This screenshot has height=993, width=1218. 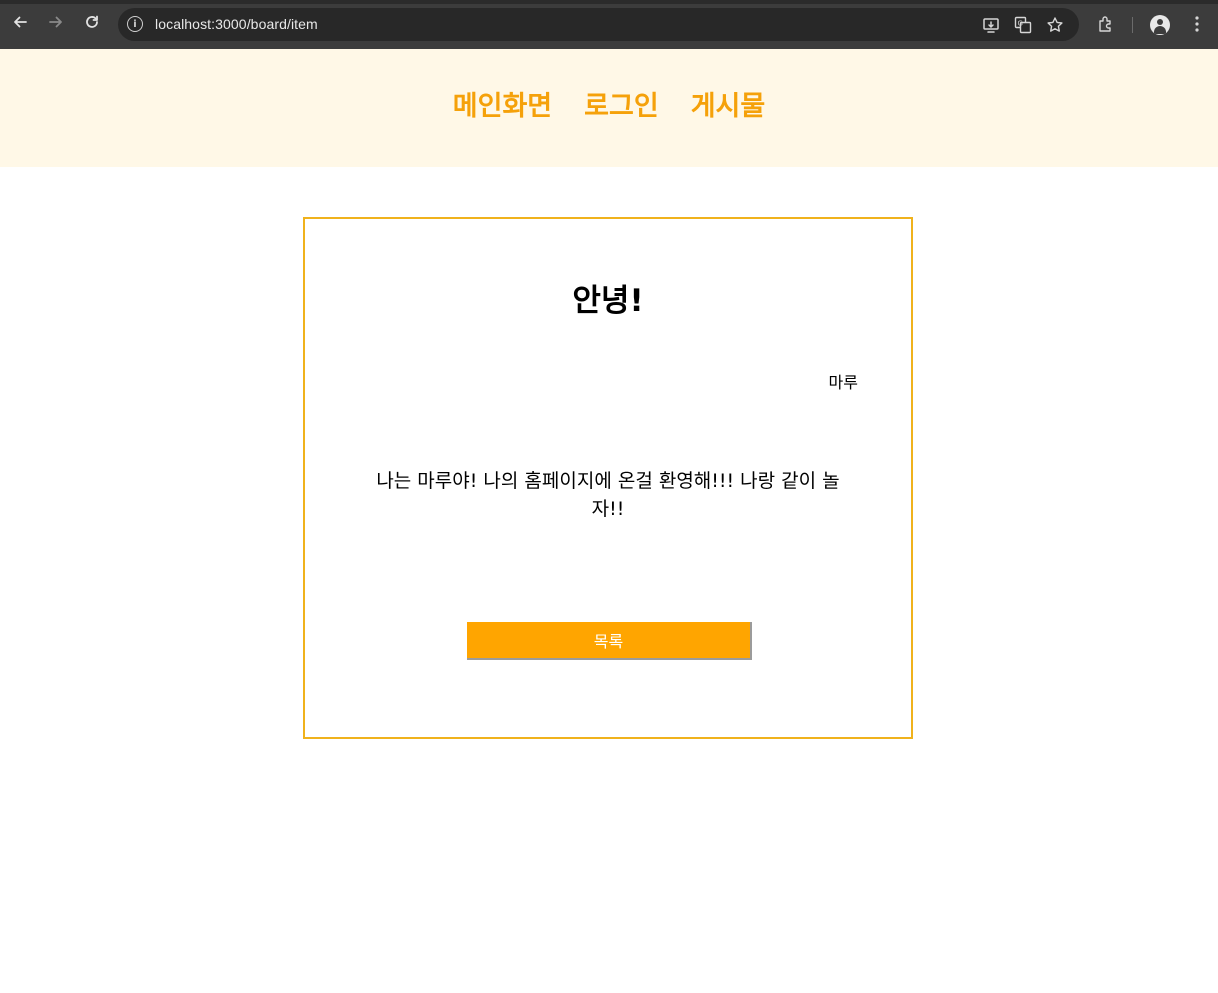 I want to click on arrow-right-icon, so click(x=56, y=24).